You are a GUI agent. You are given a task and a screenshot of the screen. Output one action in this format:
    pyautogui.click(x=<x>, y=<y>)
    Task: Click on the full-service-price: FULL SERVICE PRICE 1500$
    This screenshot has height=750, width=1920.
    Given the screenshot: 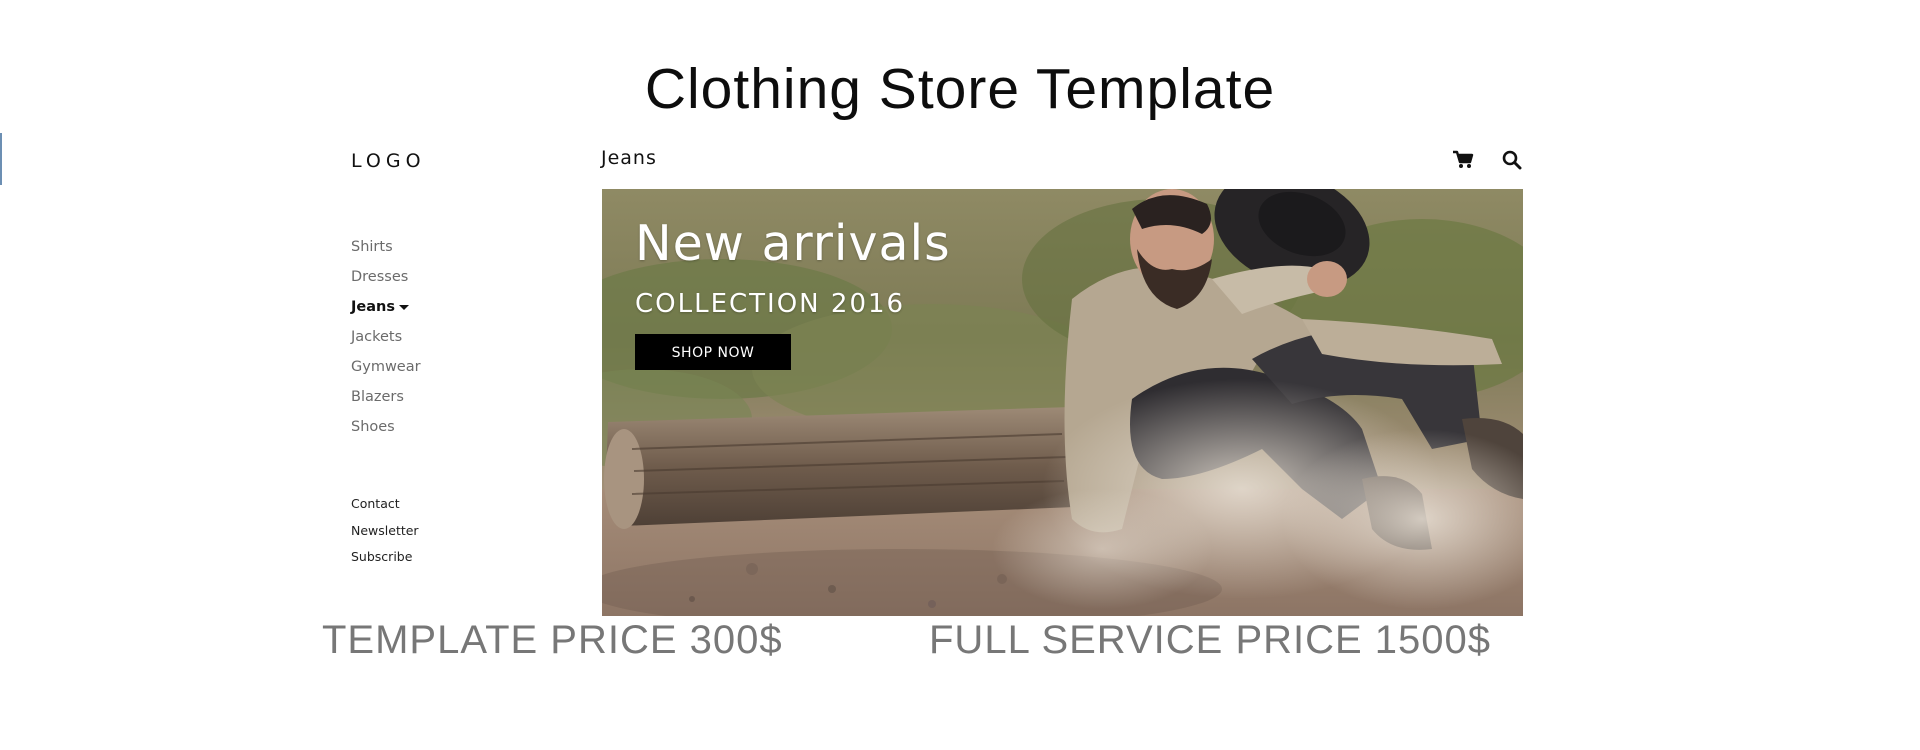 What is the action you would take?
    pyautogui.click(x=1210, y=640)
    